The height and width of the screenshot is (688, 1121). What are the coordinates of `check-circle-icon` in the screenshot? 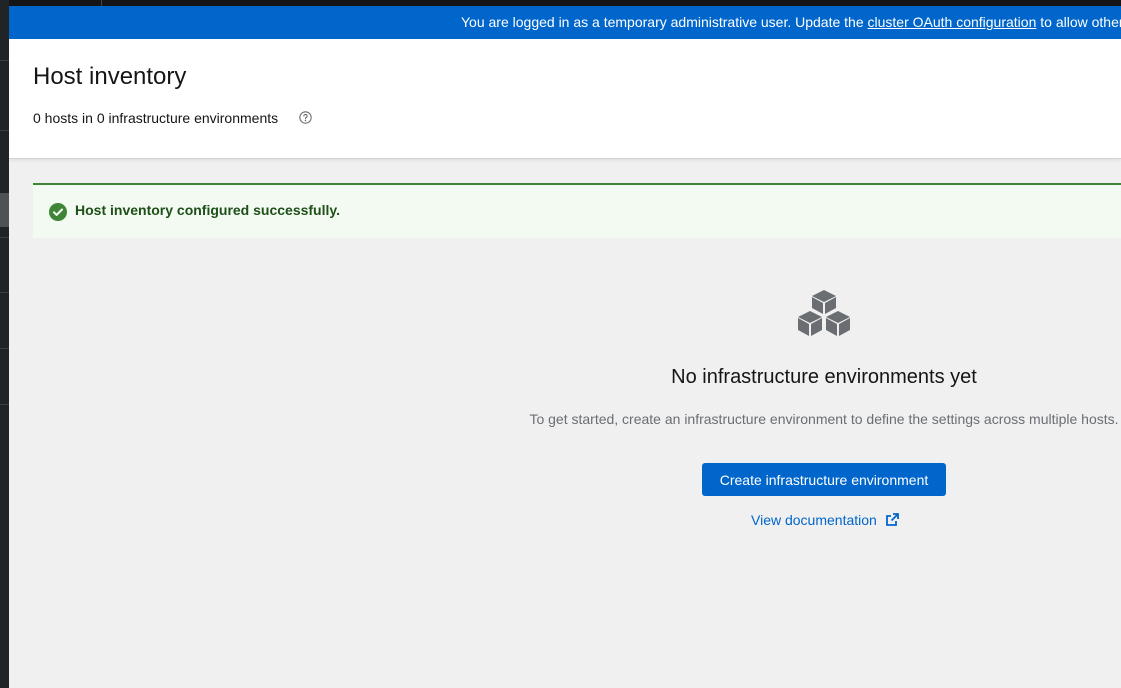 It's located at (58, 212).